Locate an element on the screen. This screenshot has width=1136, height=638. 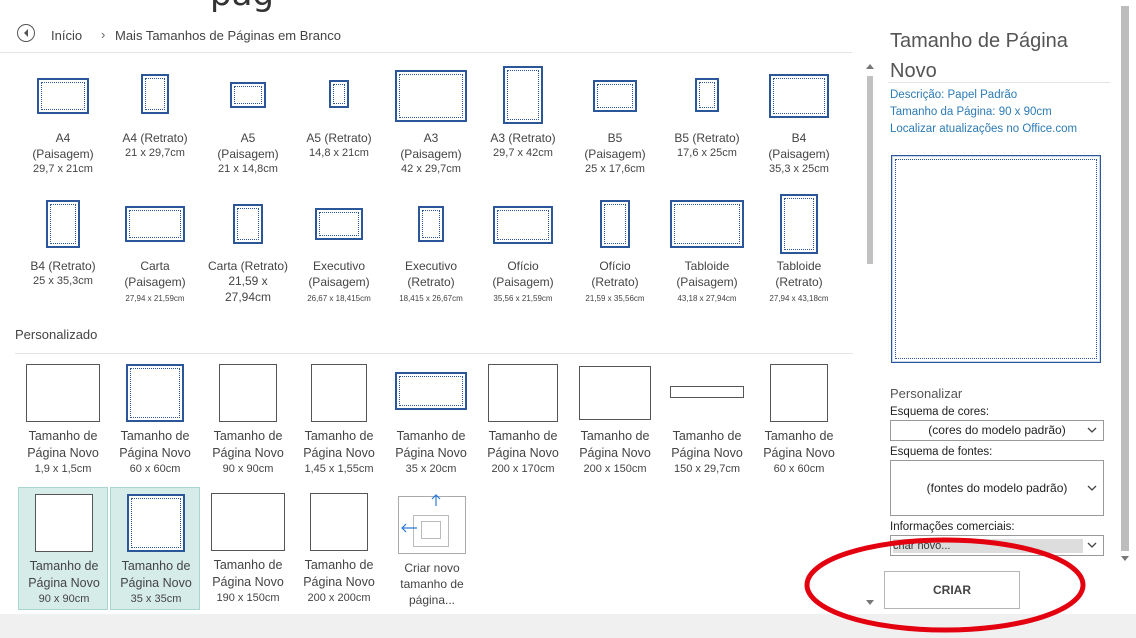
template-tile: A4 (Paisagem) 29,7 x 21cm is located at coordinates (63, 120).